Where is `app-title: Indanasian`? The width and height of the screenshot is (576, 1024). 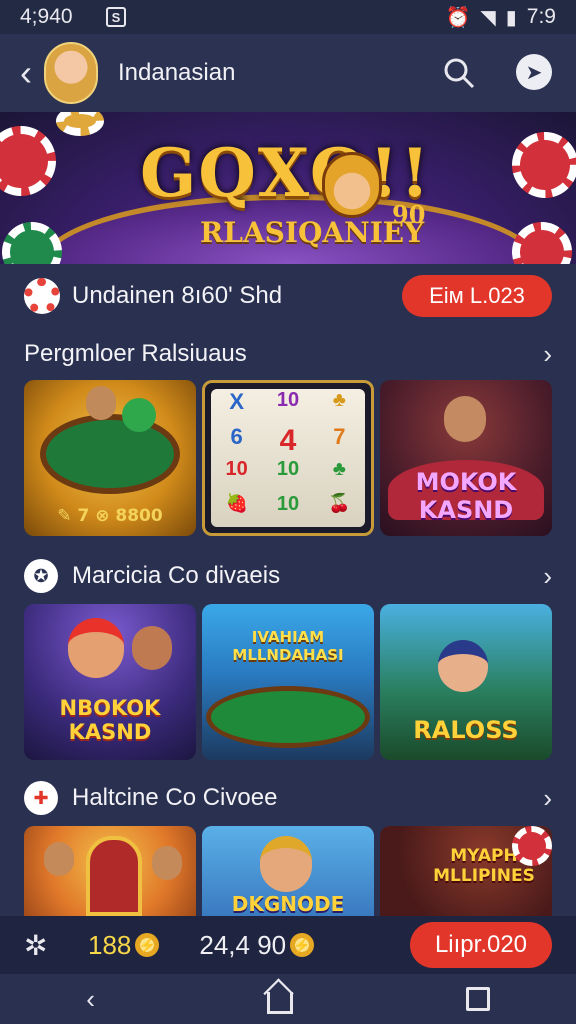 app-title: Indanasian is located at coordinates (177, 72).